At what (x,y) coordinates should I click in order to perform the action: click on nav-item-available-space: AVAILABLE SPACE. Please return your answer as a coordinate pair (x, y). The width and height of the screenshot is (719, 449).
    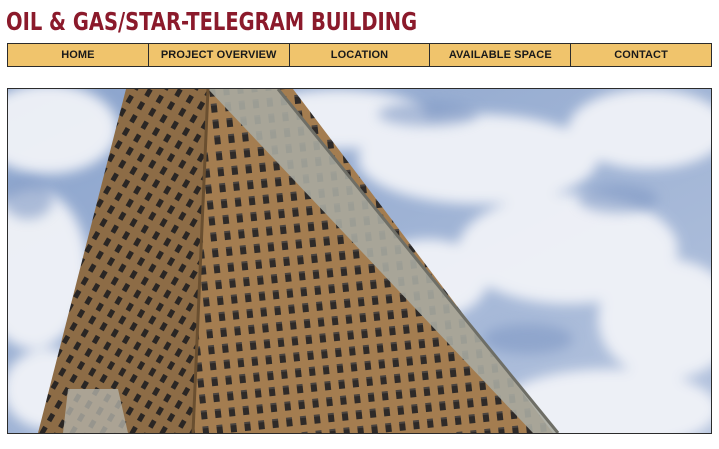
    Looking at the image, I should click on (499, 55).